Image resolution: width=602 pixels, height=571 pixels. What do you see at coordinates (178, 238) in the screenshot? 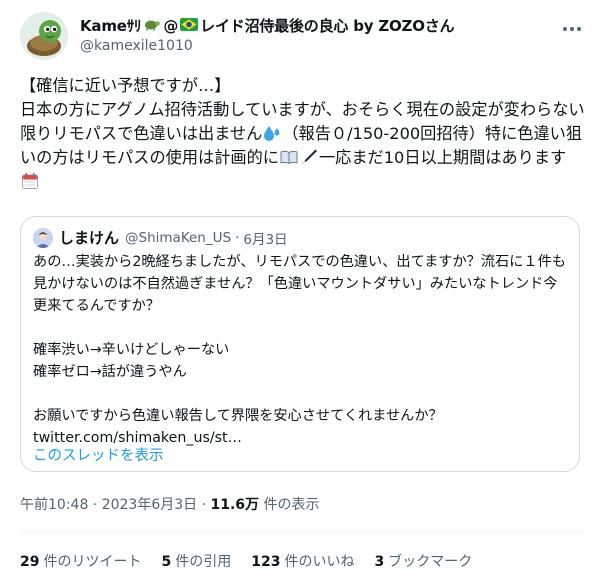
I see `quoted-author-handle: @ShimaKen_US` at bounding box center [178, 238].